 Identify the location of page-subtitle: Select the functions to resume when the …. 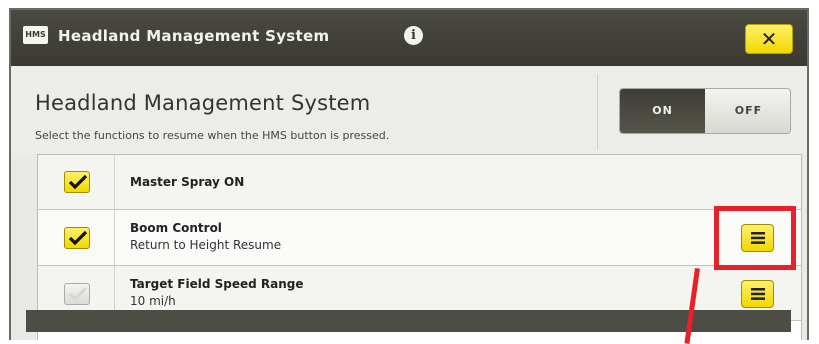
(212, 135).